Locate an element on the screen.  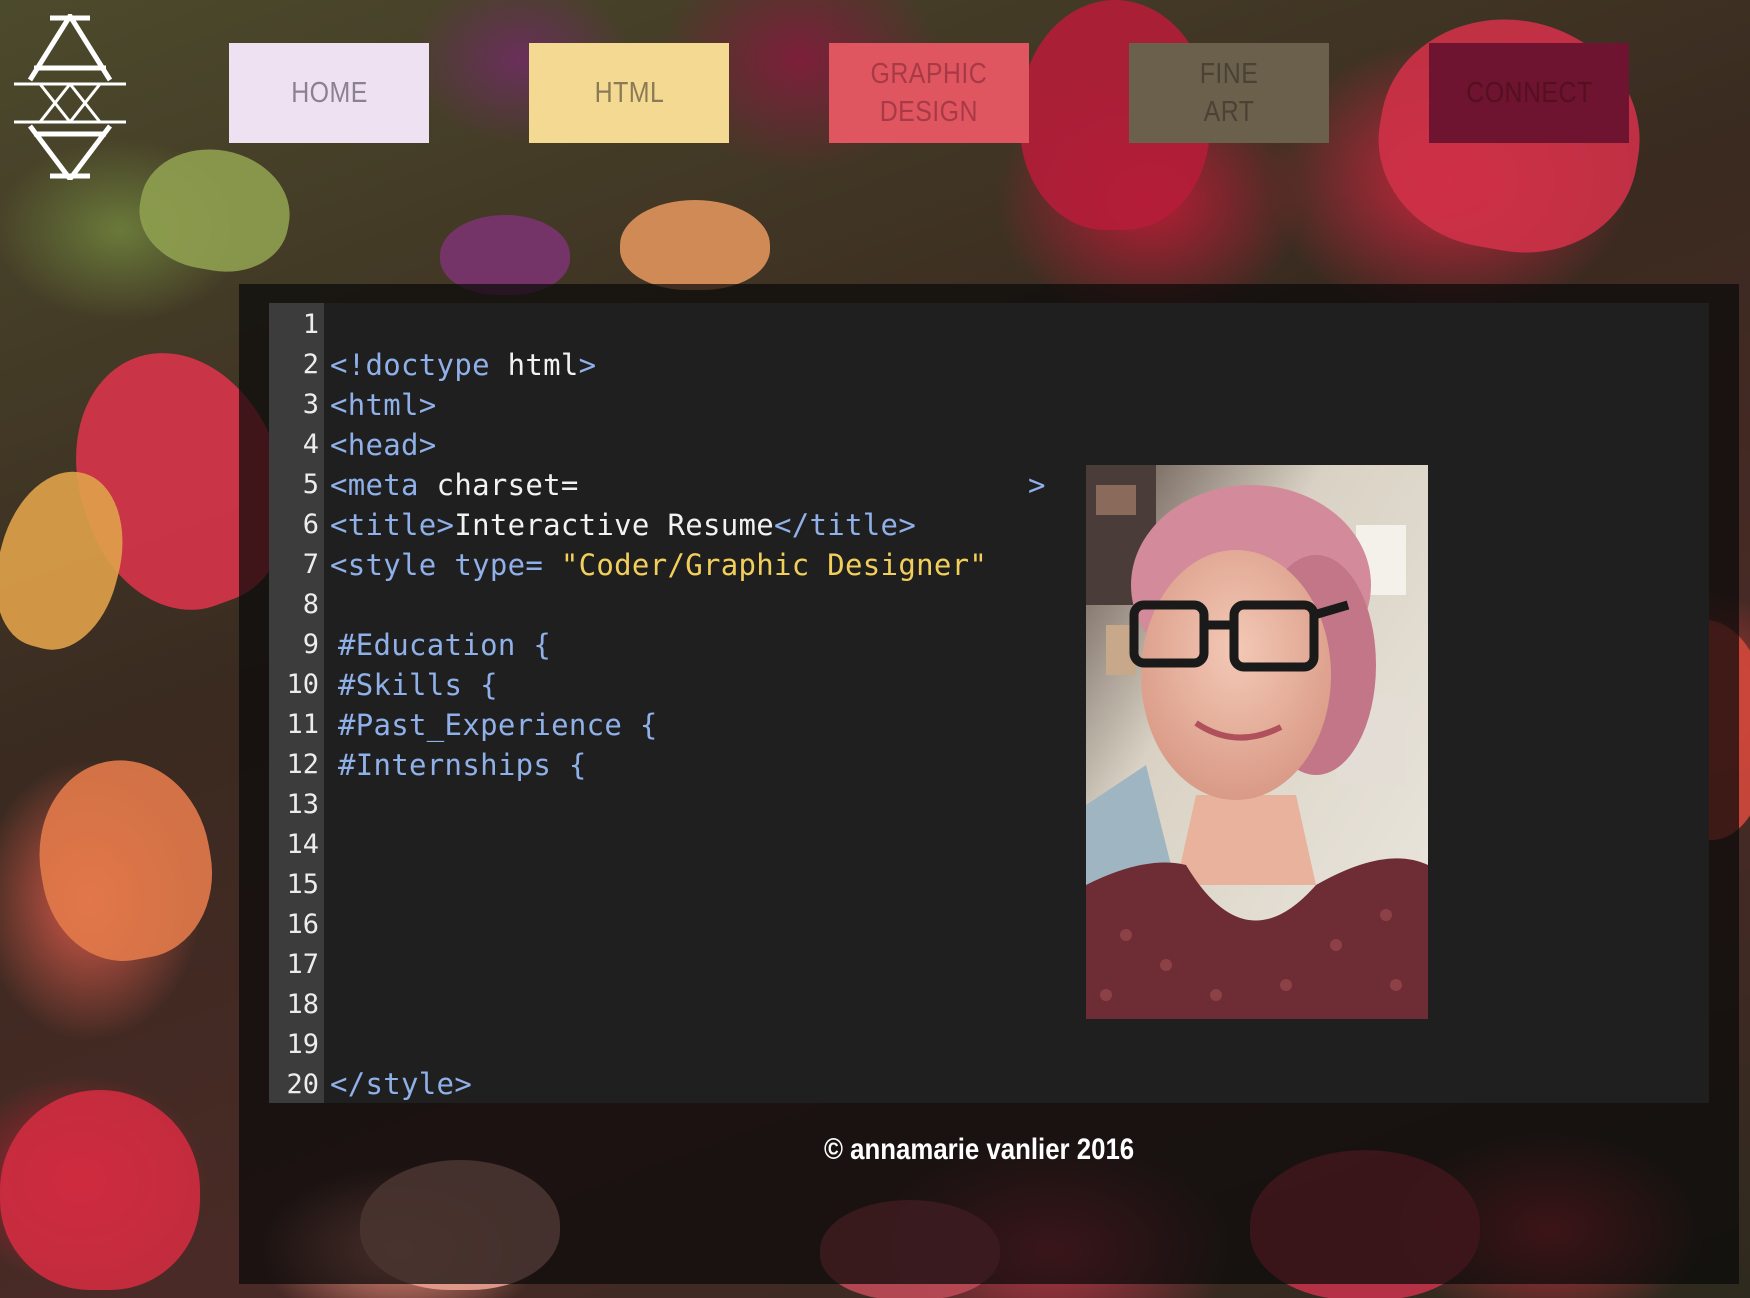
line-number: 2 is located at coordinates (310, 364).